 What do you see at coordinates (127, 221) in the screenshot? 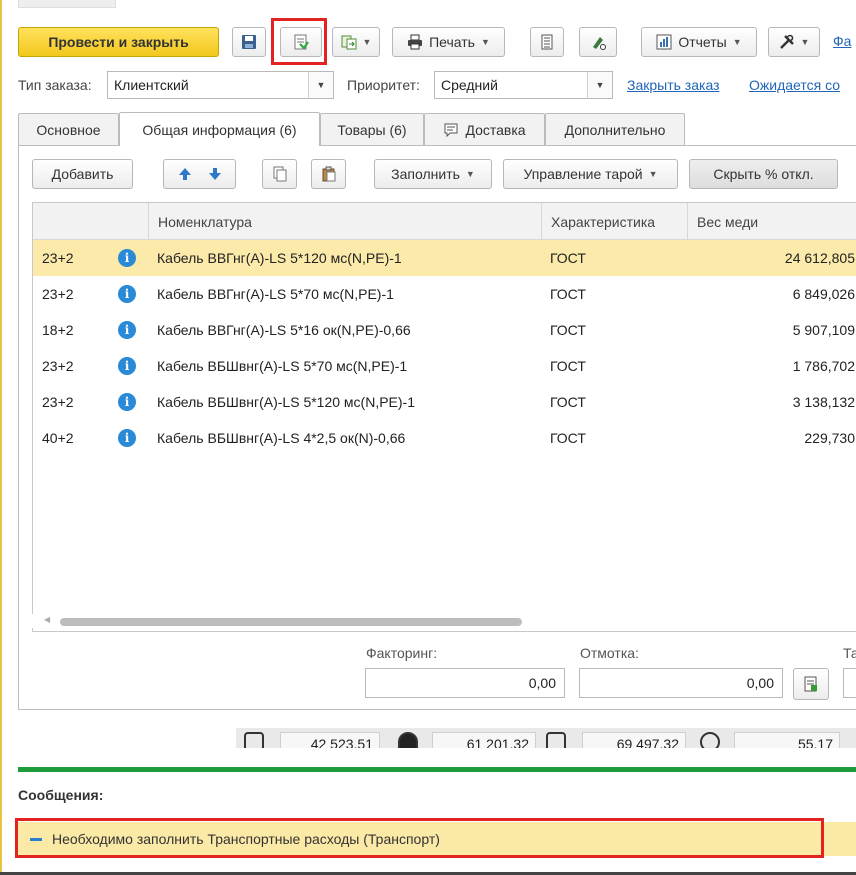
I see `col-icon-header` at bounding box center [127, 221].